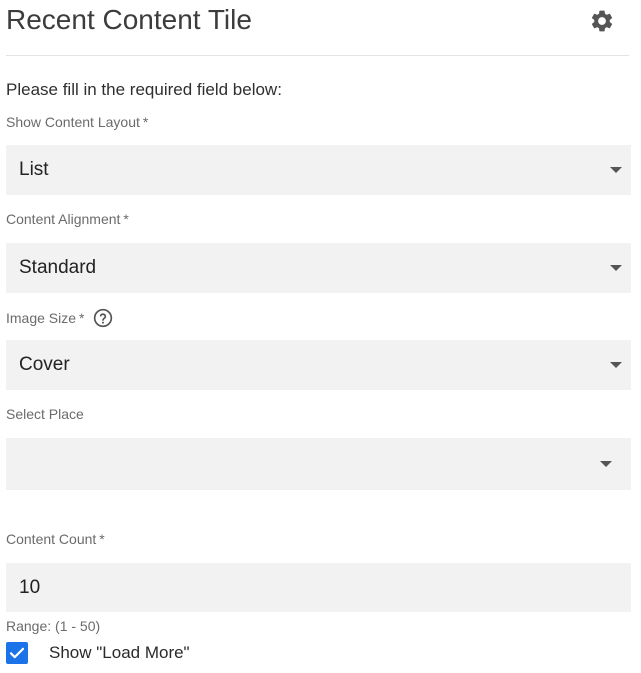 Image resolution: width=641 pixels, height=673 pixels. Describe the element at coordinates (119, 653) in the screenshot. I see `load-more-label: Show "Load More"` at that location.